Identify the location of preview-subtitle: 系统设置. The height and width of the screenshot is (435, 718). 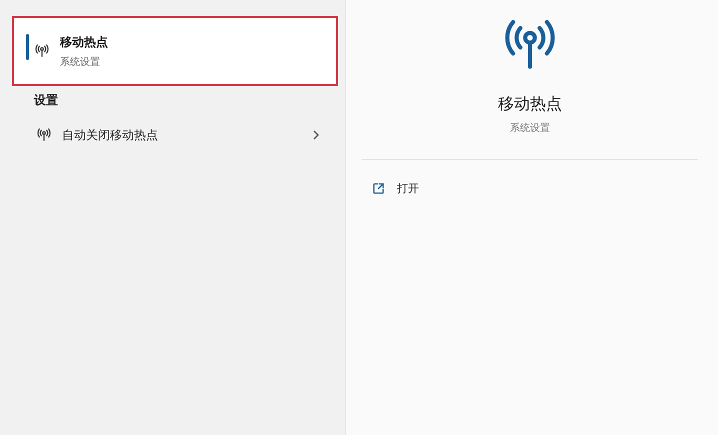
(530, 128).